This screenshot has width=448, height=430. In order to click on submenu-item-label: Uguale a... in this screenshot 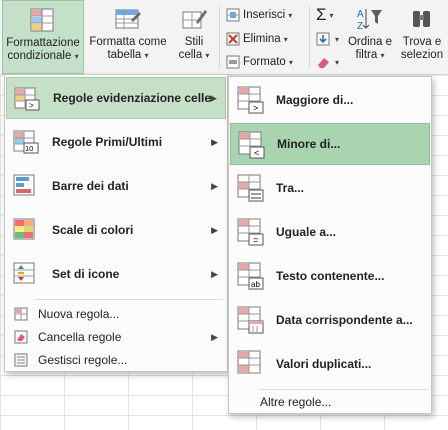, I will do `click(306, 232)`.